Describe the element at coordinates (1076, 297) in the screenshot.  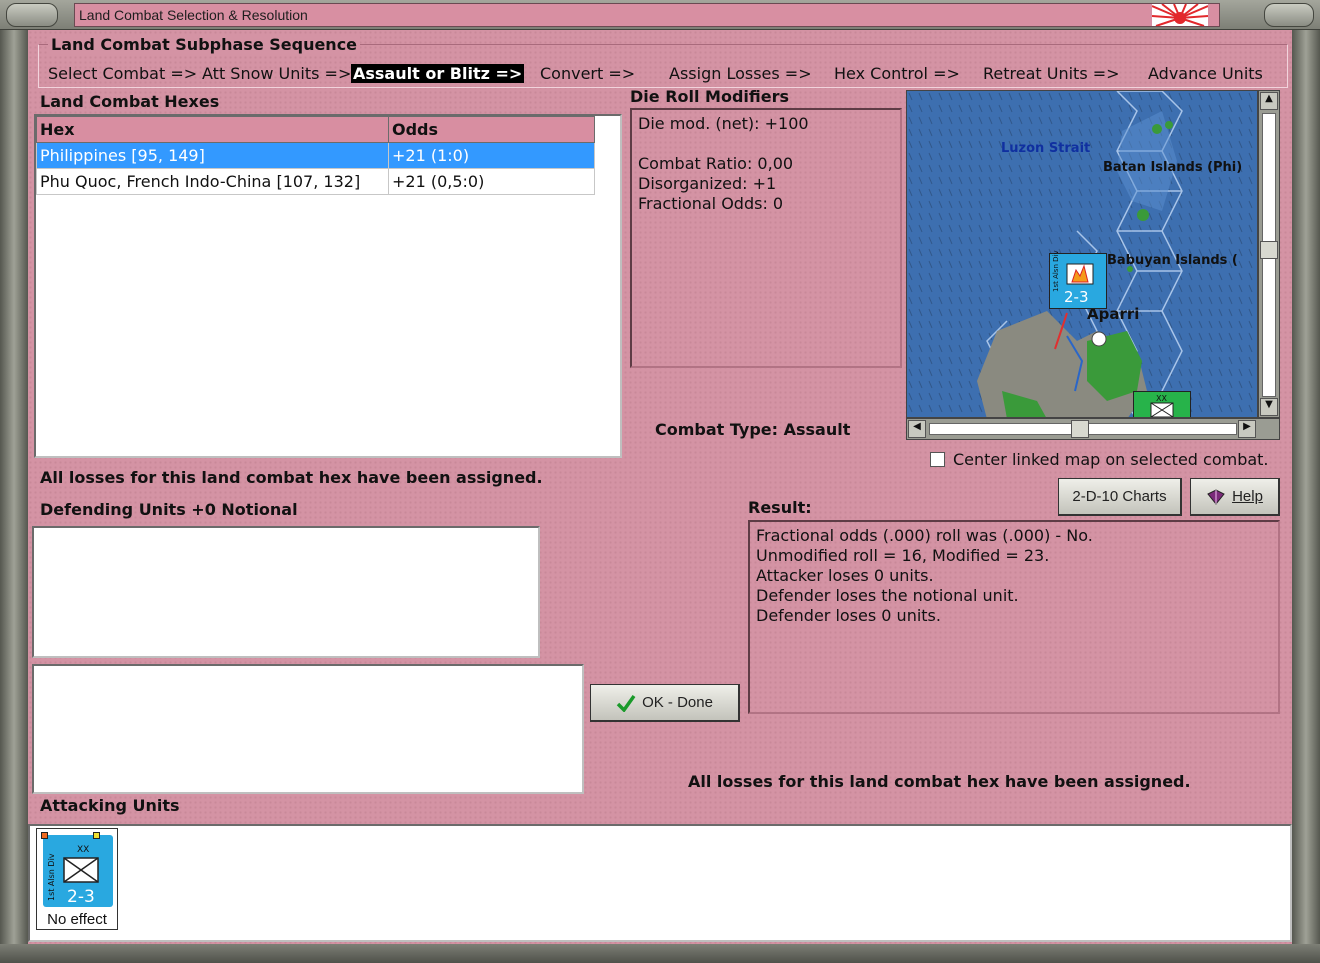
I see `map-unit-strength: 2-3` at that location.